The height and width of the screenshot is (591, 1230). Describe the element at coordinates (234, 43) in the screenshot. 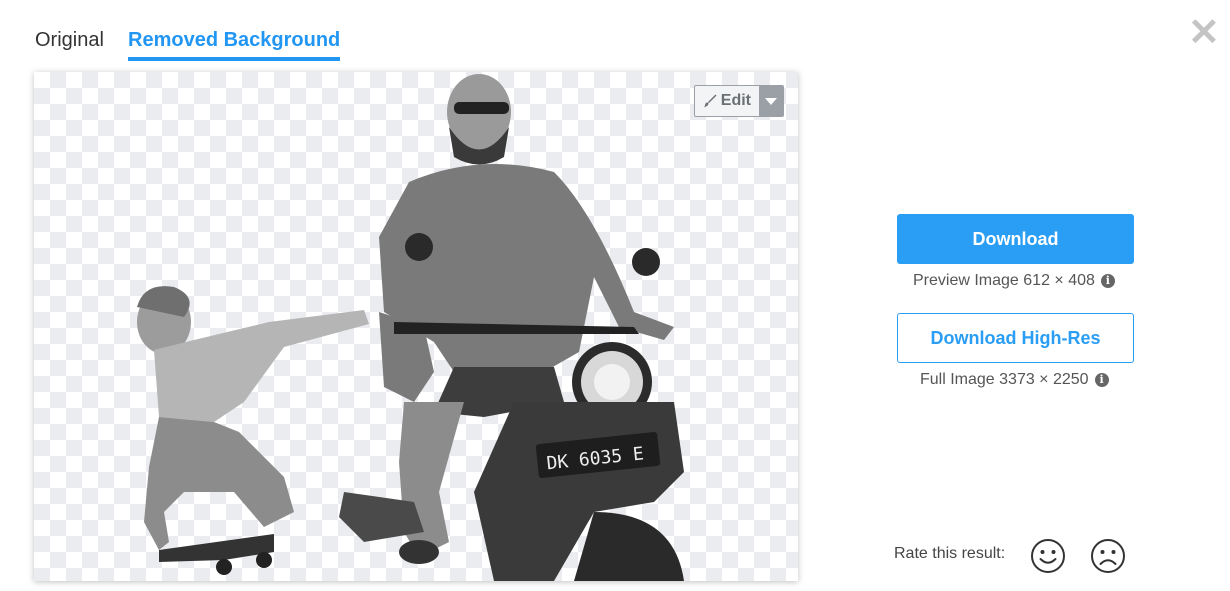

I see `tab-removed-background: Removed Background` at that location.